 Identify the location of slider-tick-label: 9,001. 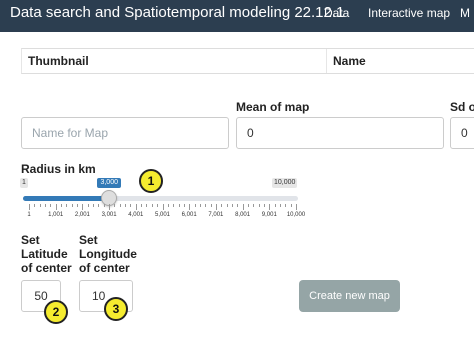
(269, 215).